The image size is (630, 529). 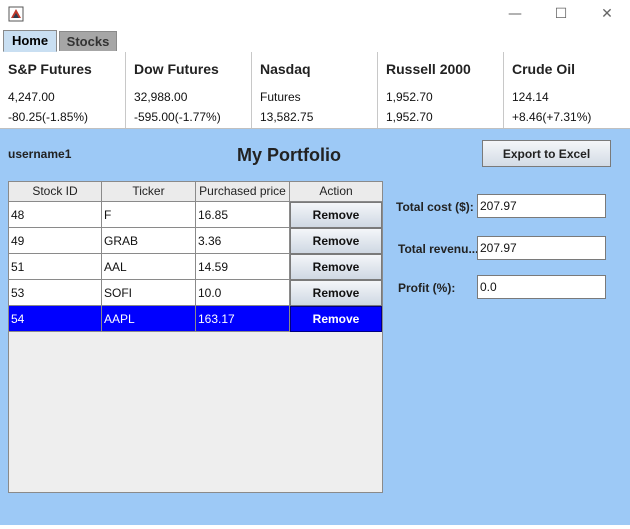 What do you see at coordinates (55, 241) in the screenshot?
I see `cell-stock-id: 49` at bounding box center [55, 241].